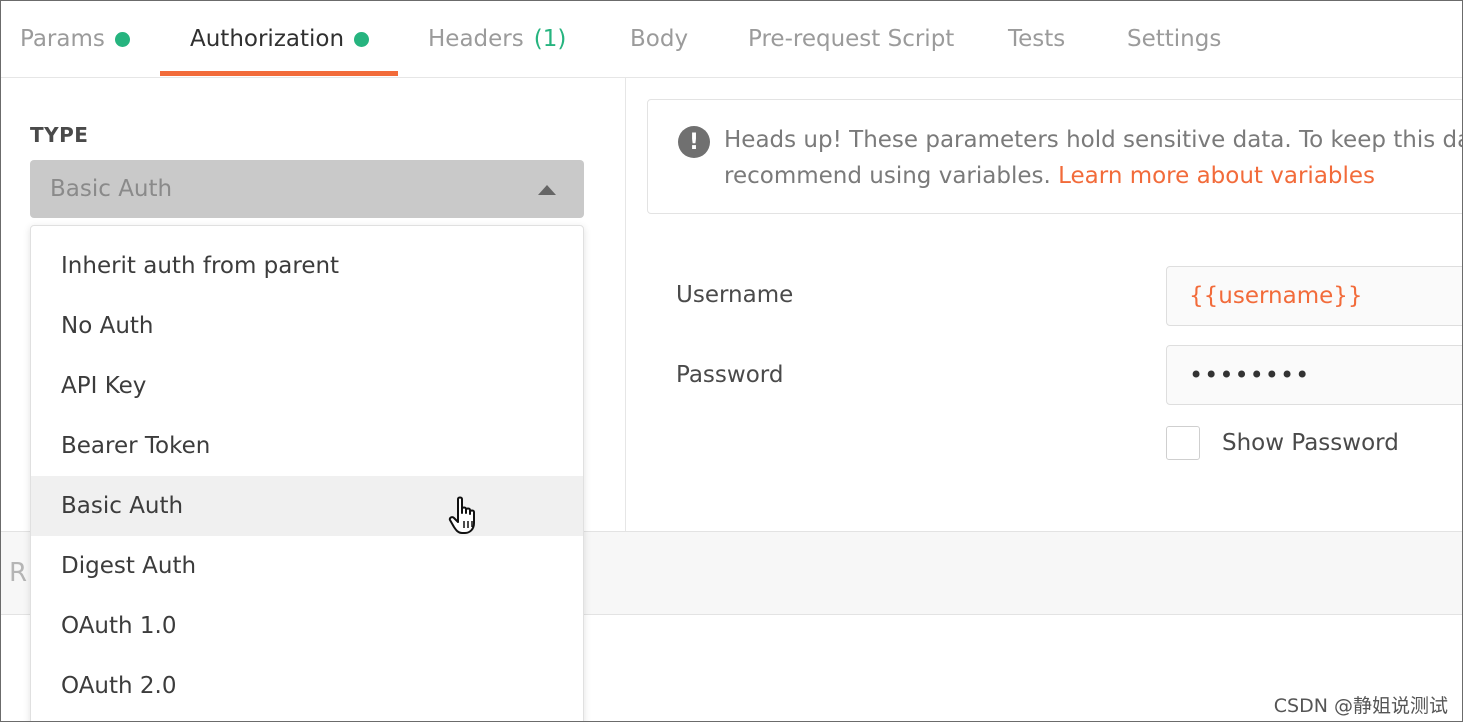  I want to click on caret-up-icon, so click(547, 190).